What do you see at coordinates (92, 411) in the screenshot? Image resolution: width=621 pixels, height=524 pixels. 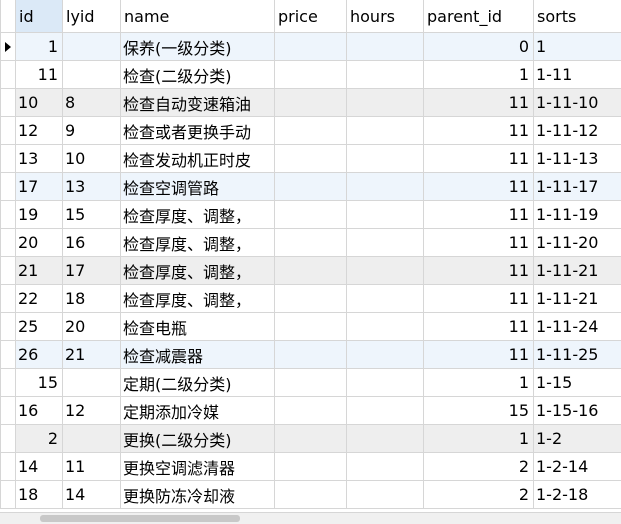 I see `cell-lyid: 12` at bounding box center [92, 411].